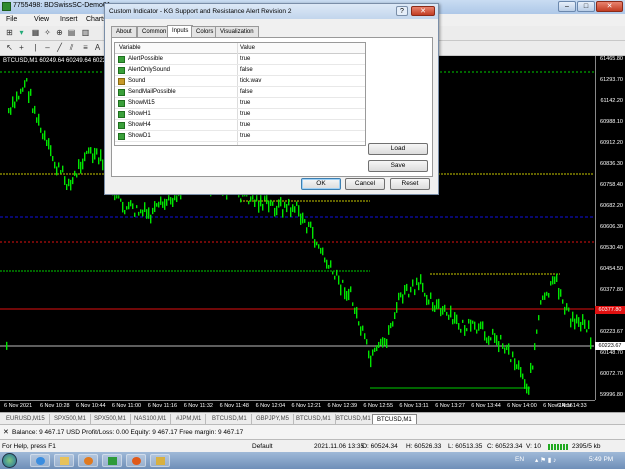 The image size is (625, 469). What do you see at coordinates (609, 6) in the screenshot?
I see `close-button: ✕` at bounding box center [609, 6].